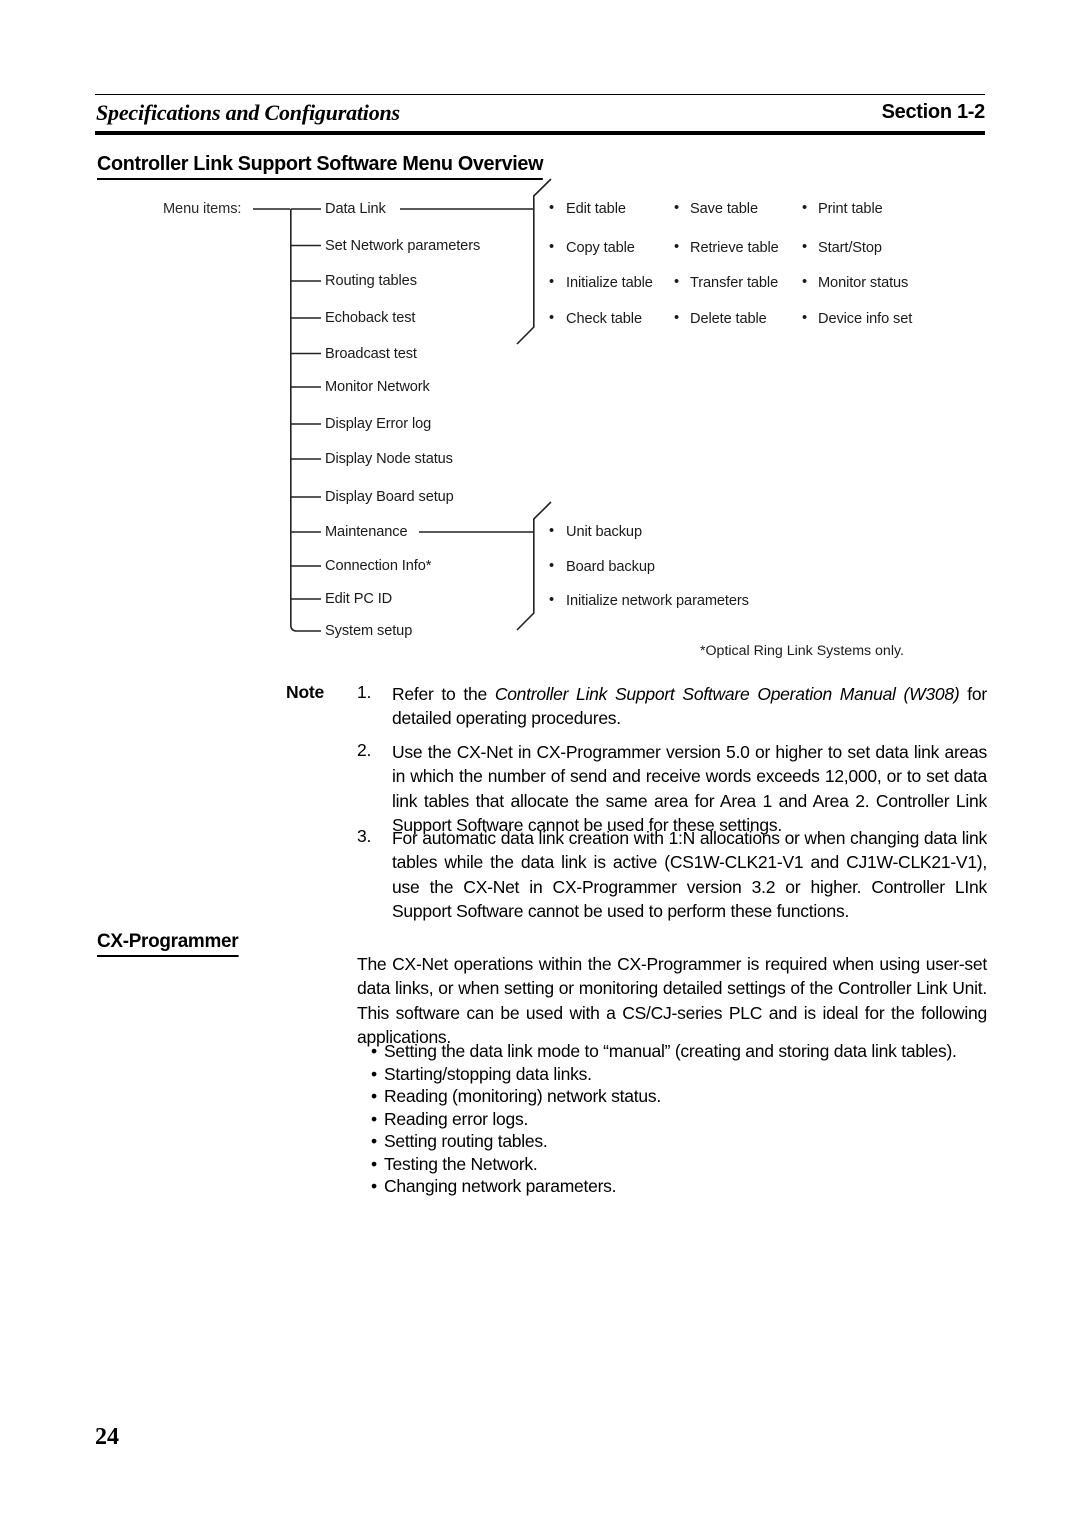  I want to click on menu-item-broadcast-test: Broadcast test, so click(371, 354).